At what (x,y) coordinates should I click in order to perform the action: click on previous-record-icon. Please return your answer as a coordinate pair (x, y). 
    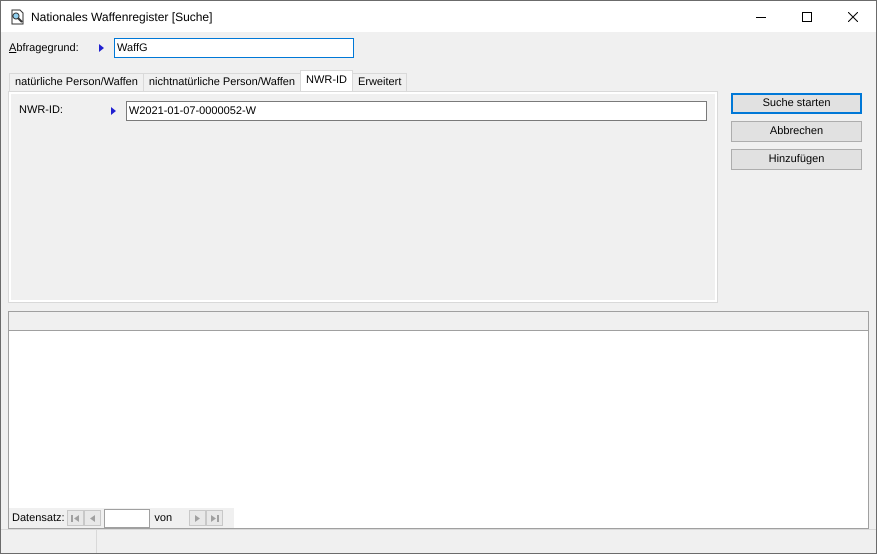
    Looking at the image, I should click on (93, 518).